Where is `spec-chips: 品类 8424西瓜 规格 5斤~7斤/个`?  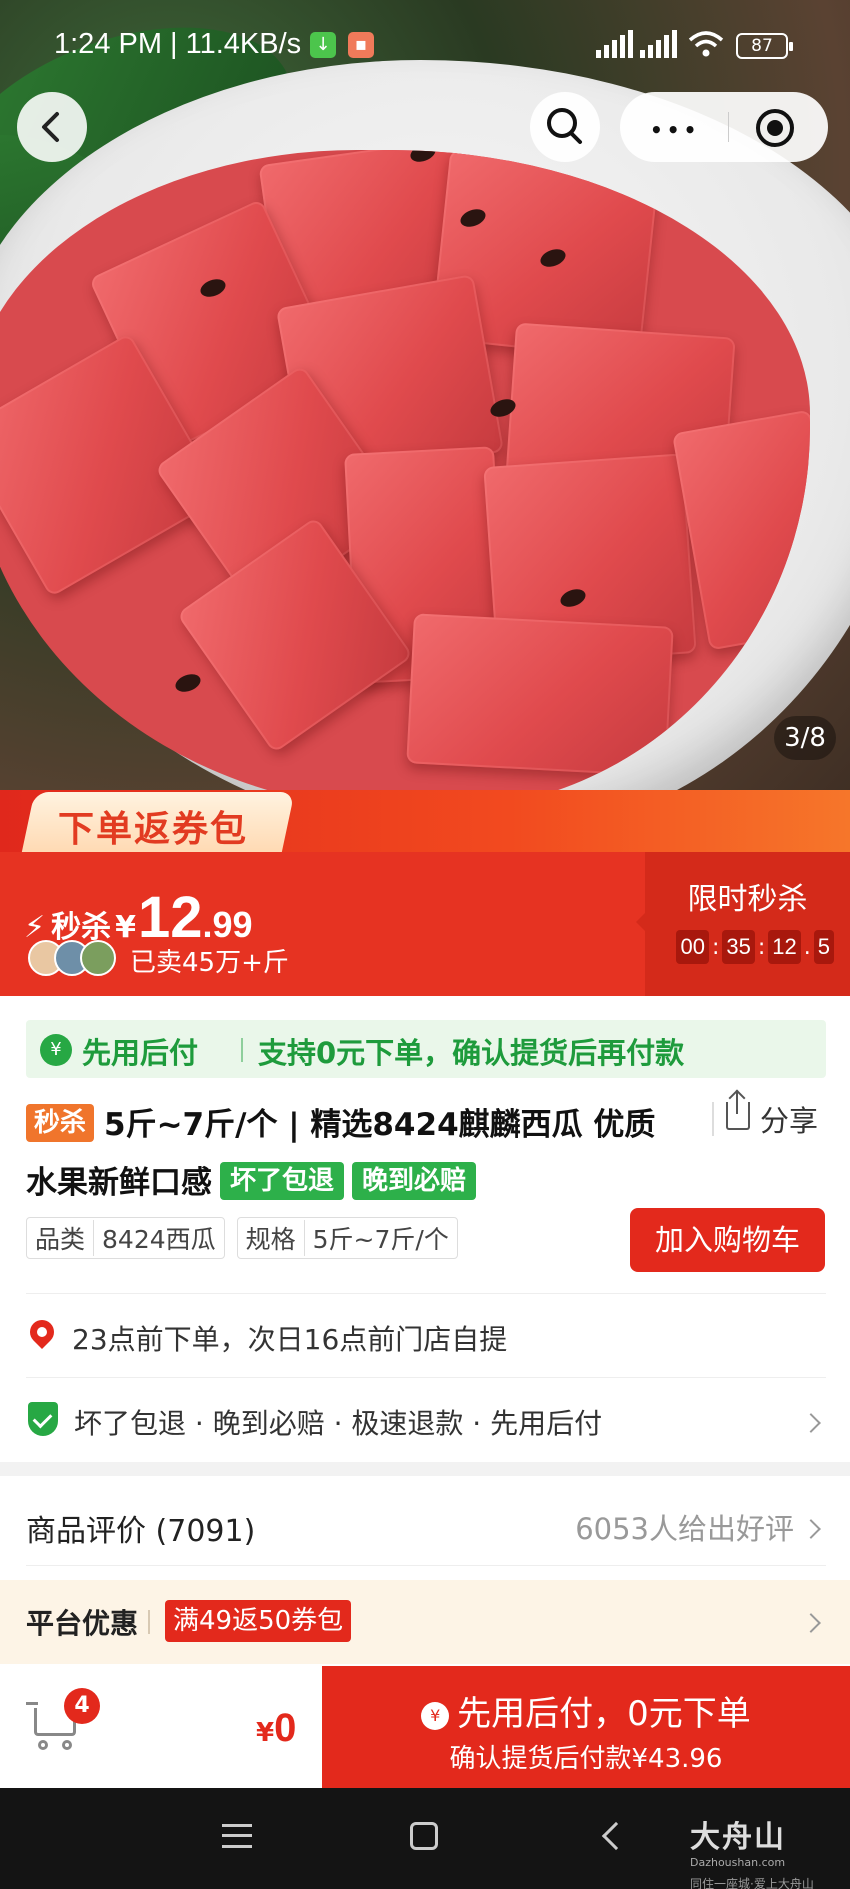
spec-chips: 品类 8424西瓜 规格 5斤~7斤/个 is located at coordinates (242, 1238).